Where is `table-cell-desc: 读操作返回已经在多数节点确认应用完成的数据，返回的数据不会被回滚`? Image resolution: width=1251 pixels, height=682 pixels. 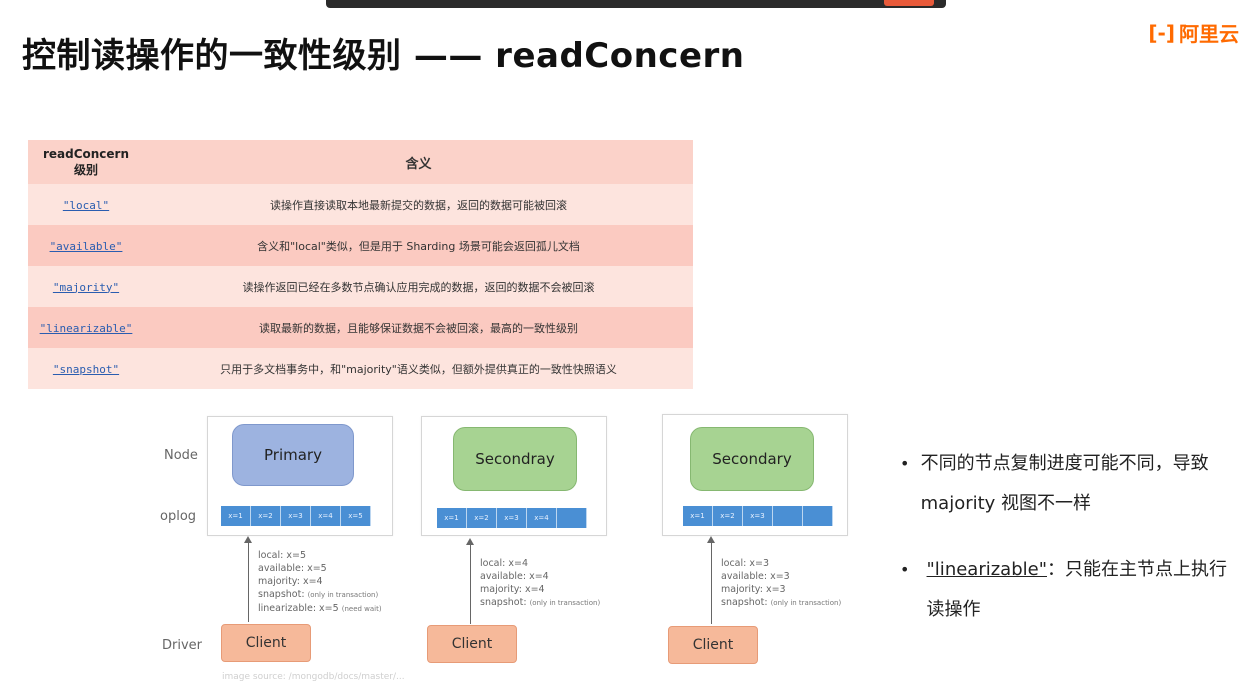
table-cell-desc: 读操作返回已经在多数节点确认应用完成的数据，返回的数据不会被回滚 is located at coordinates (418, 287).